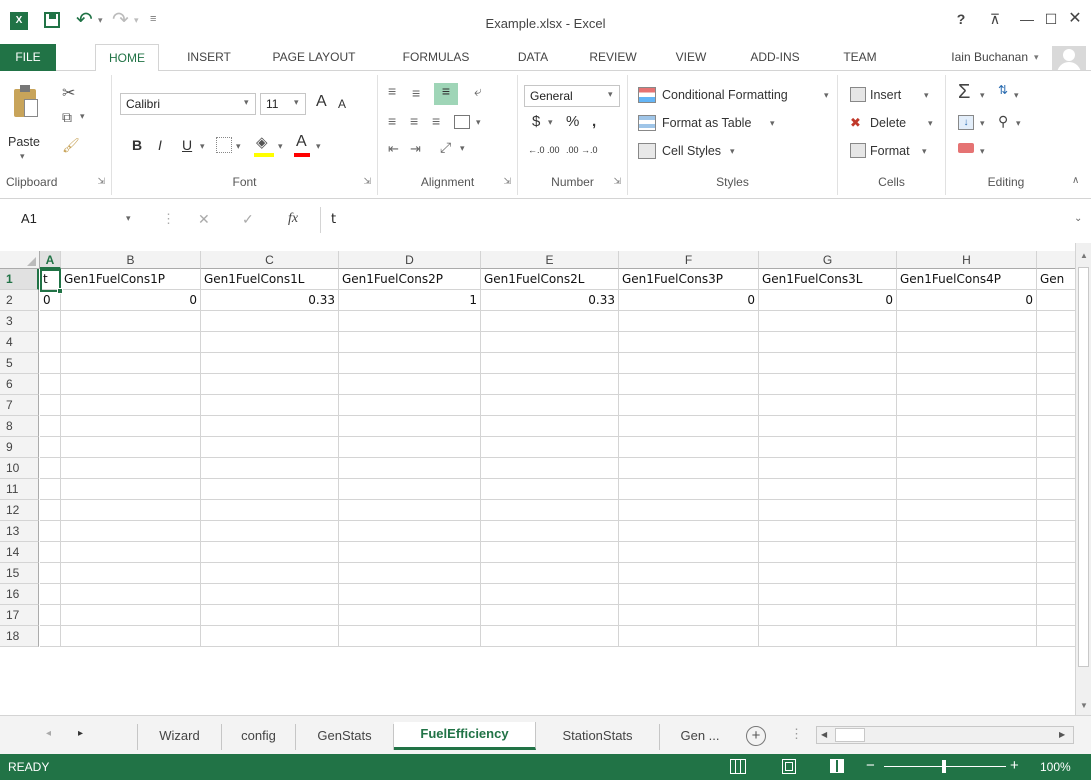 This screenshot has width=1091, height=780. What do you see at coordinates (19, 615) in the screenshot?
I see `row-header-17: 17` at bounding box center [19, 615].